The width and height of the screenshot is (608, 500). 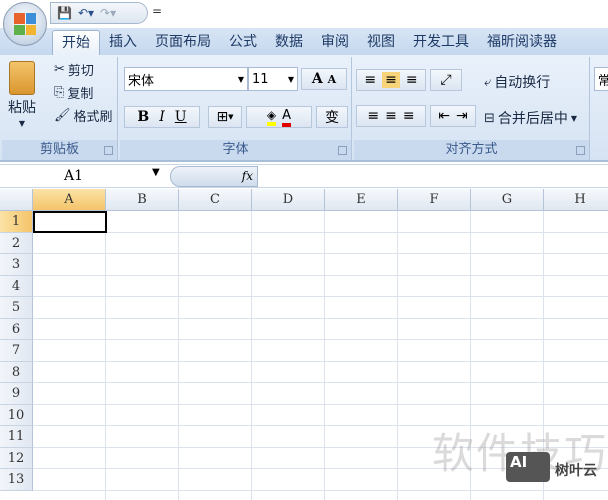 What do you see at coordinates (69, 200) in the screenshot?
I see `column-header-a: A` at bounding box center [69, 200].